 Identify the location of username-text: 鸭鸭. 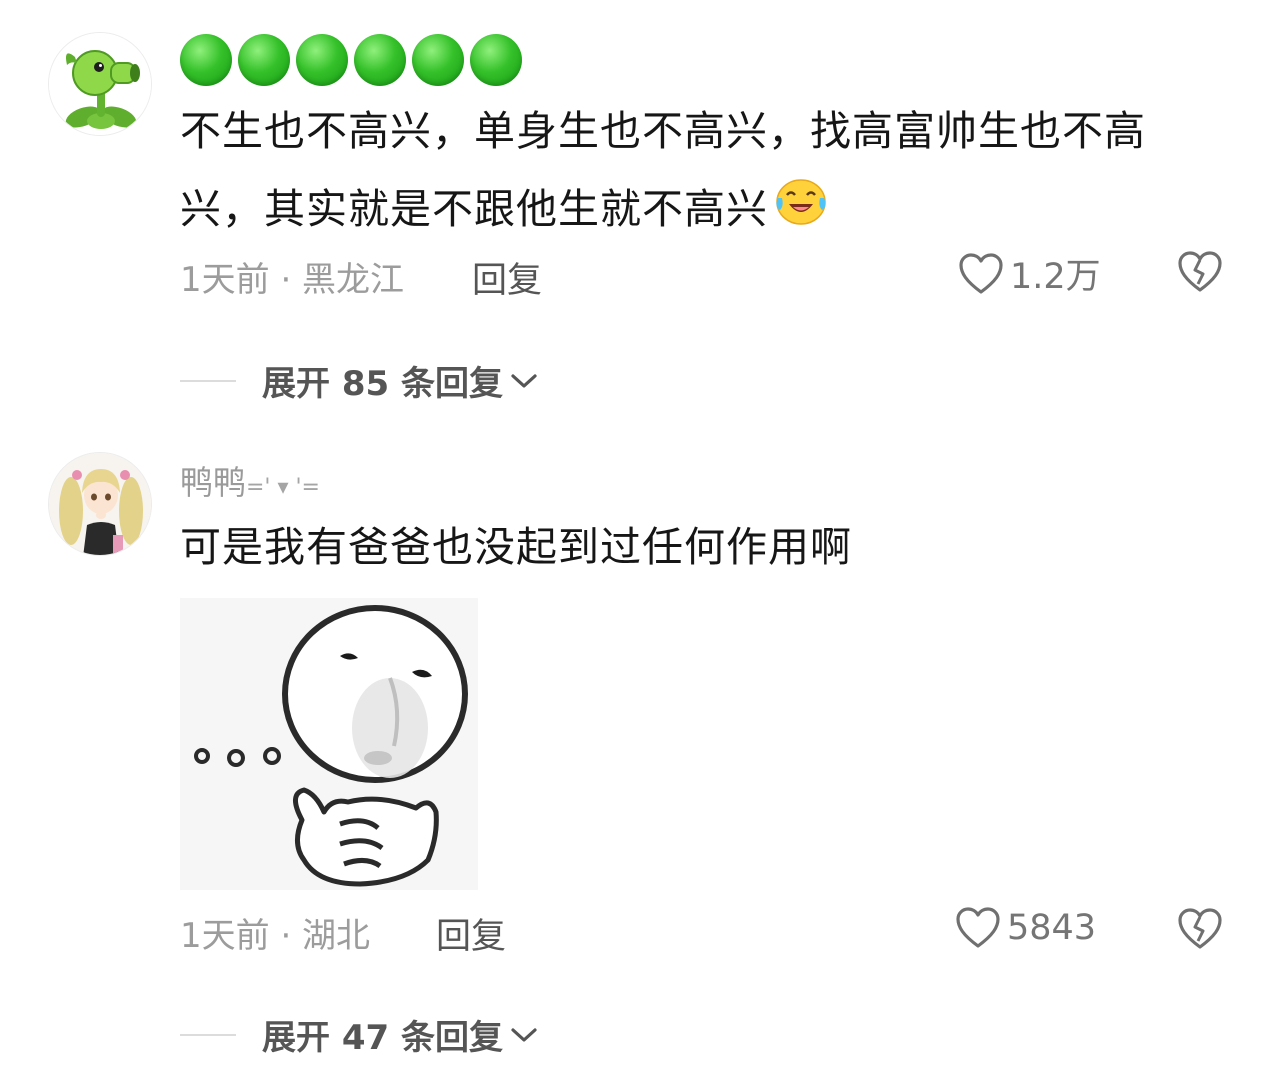
(213, 482).